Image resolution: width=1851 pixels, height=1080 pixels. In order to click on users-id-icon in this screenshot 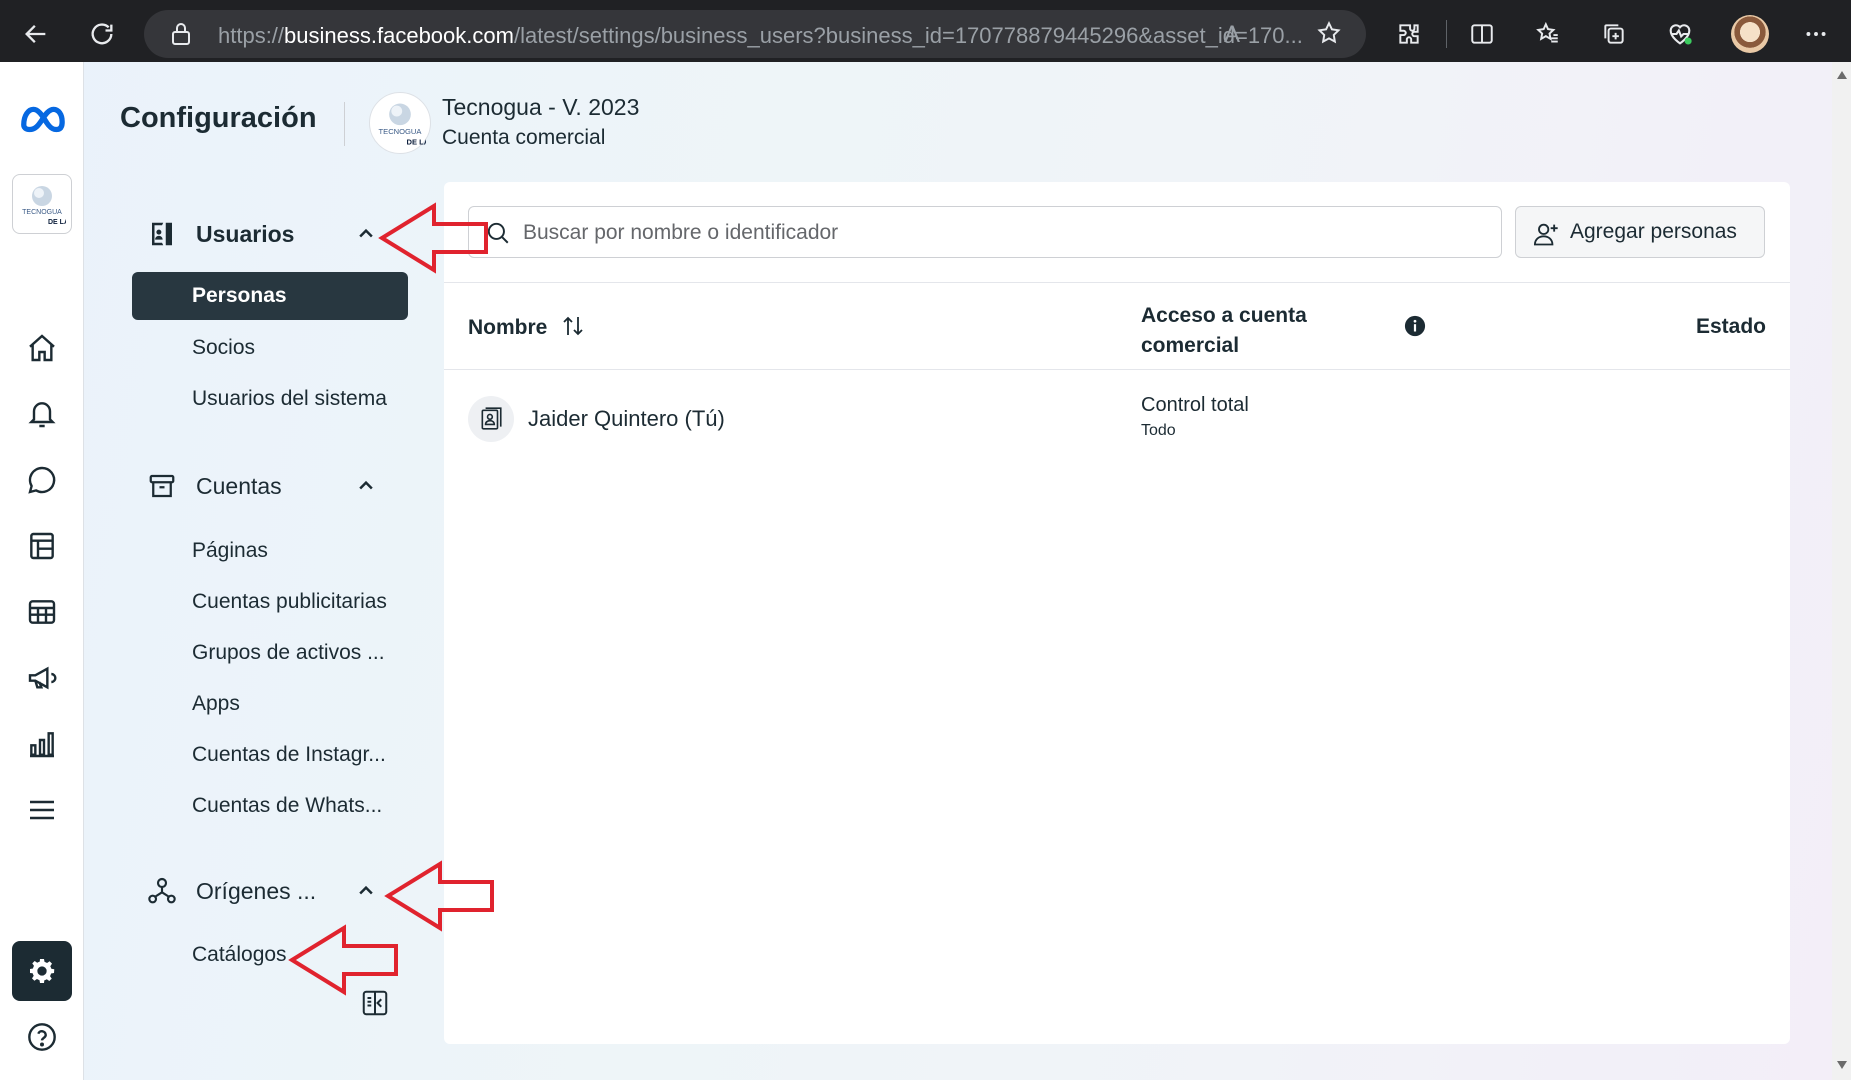, I will do `click(162, 234)`.